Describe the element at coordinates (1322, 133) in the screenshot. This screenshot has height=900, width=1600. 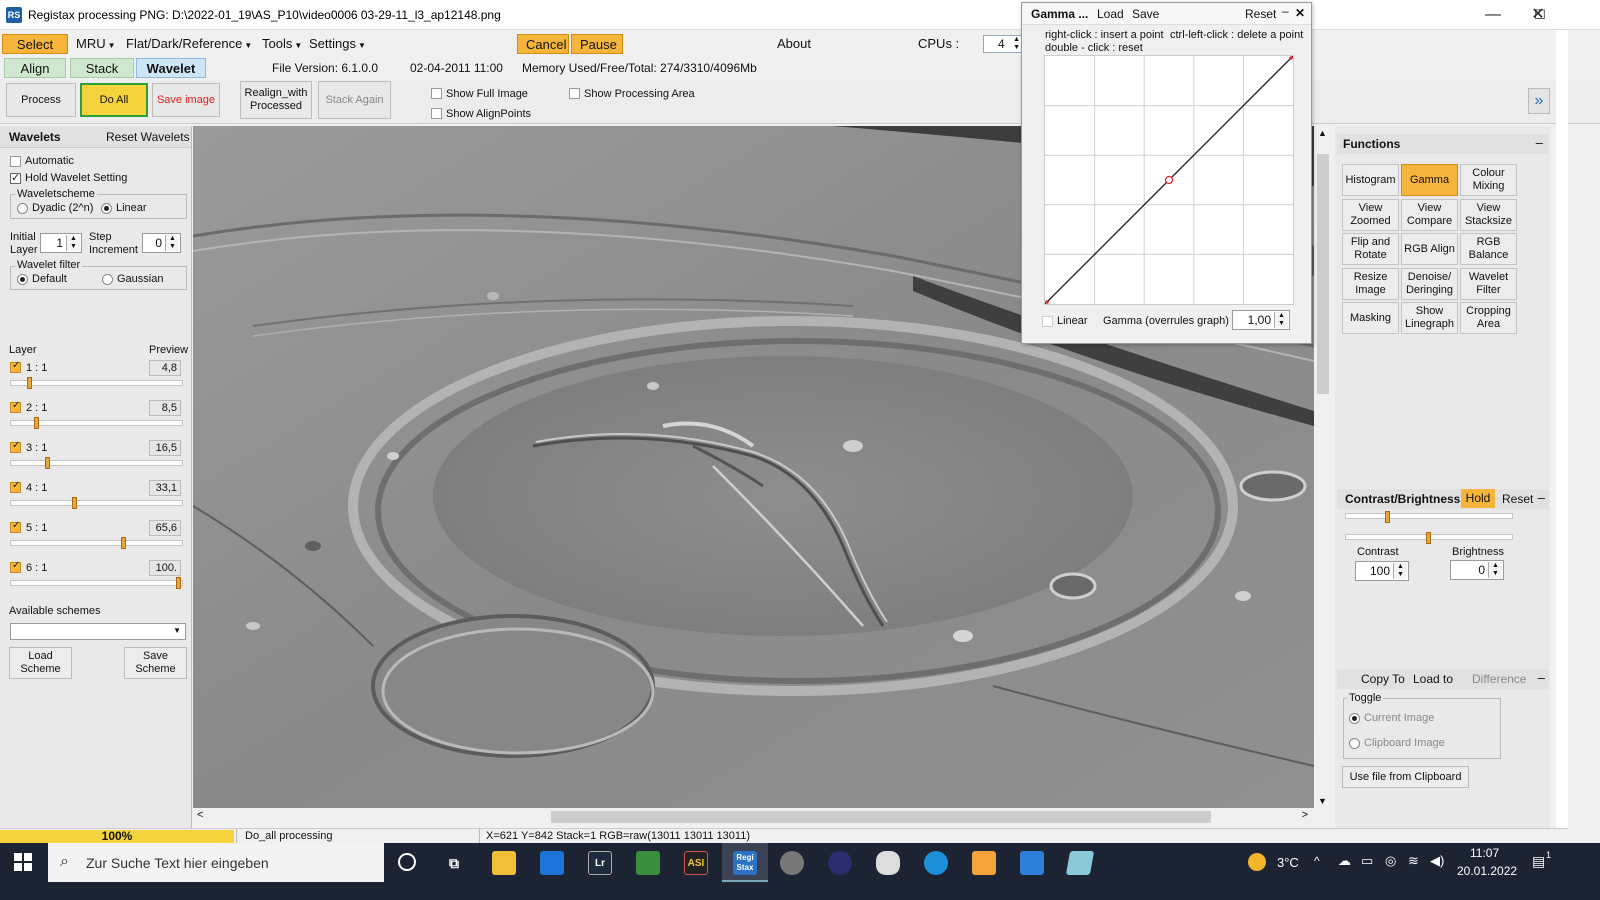
I see `scroll-up-icon: ▲` at that location.